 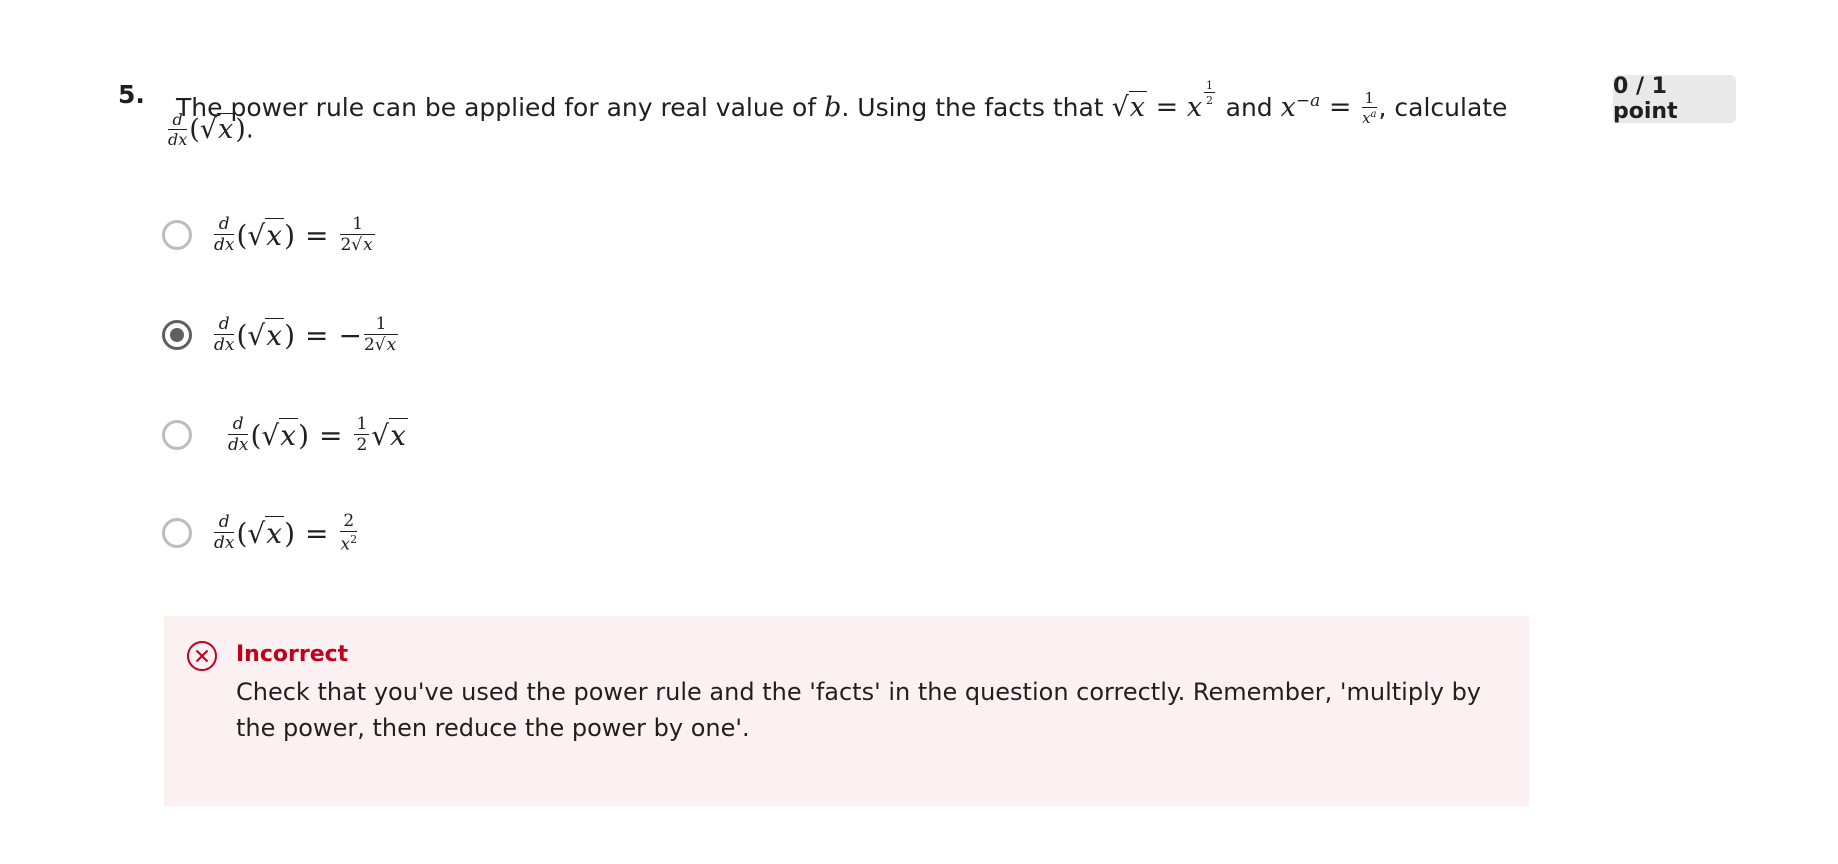 I want to click on option-2-math: d dx(√x) = −1 2√x, so click(x=306, y=334).